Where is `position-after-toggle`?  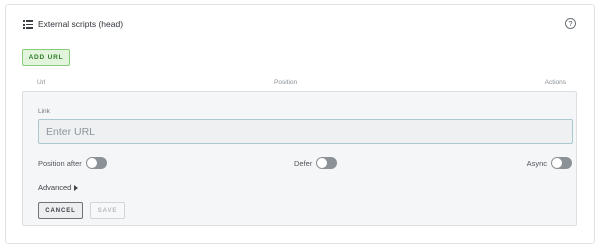
position-after-toggle is located at coordinates (96, 163).